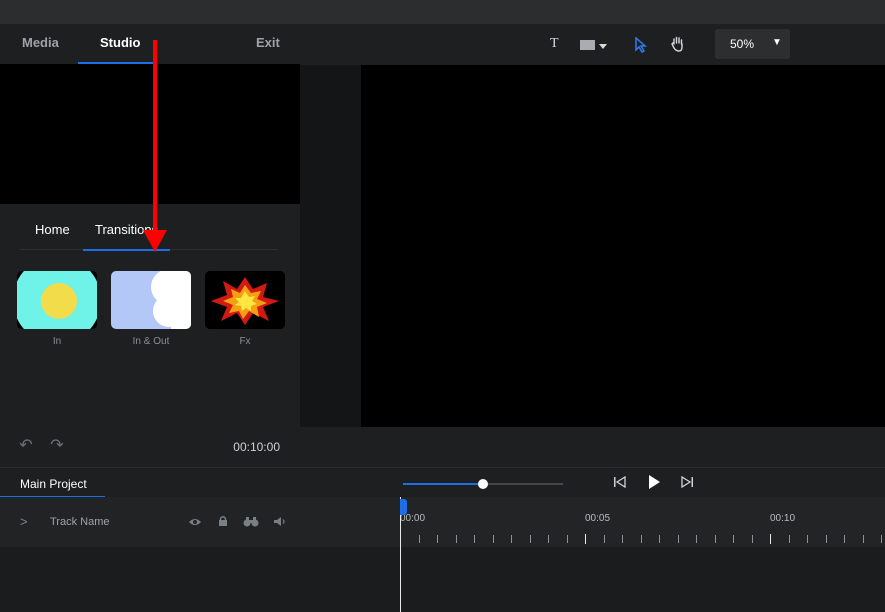  Describe the element at coordinates (783, 518) in the screenshot. I see `ruler-label: 00:10` at that location.